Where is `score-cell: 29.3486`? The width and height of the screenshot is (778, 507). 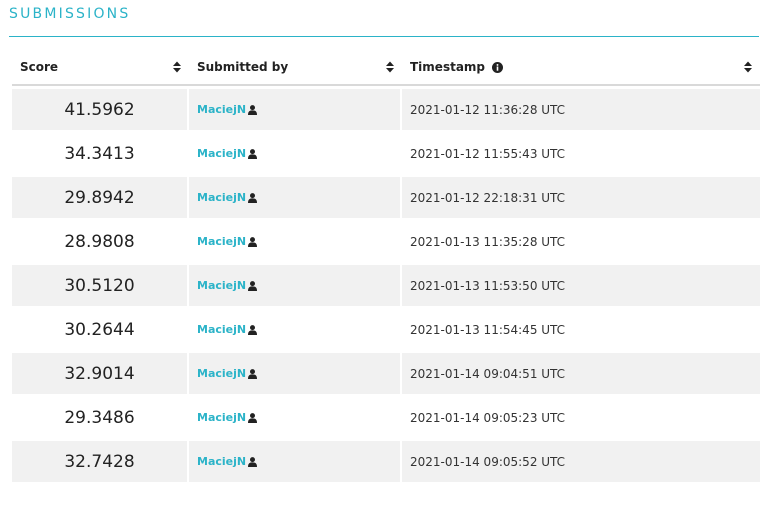 score-cell: 29.3486 is located at coordinates (99, 417).